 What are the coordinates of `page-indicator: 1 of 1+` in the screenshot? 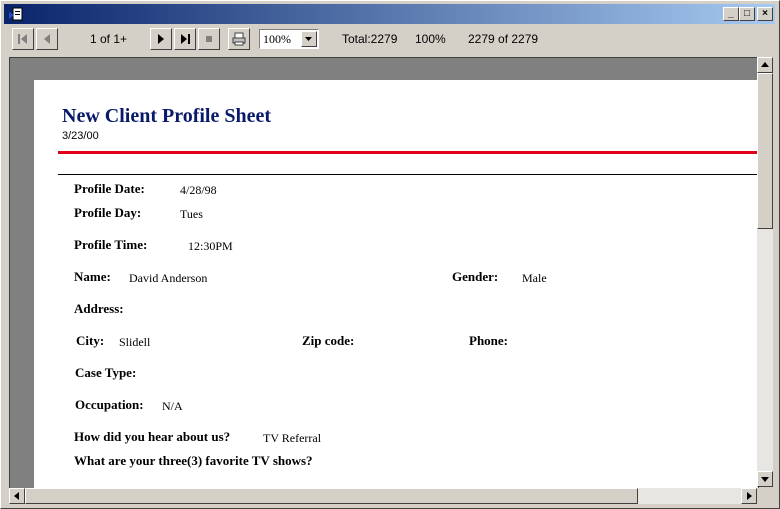 It's located at (109, 39).